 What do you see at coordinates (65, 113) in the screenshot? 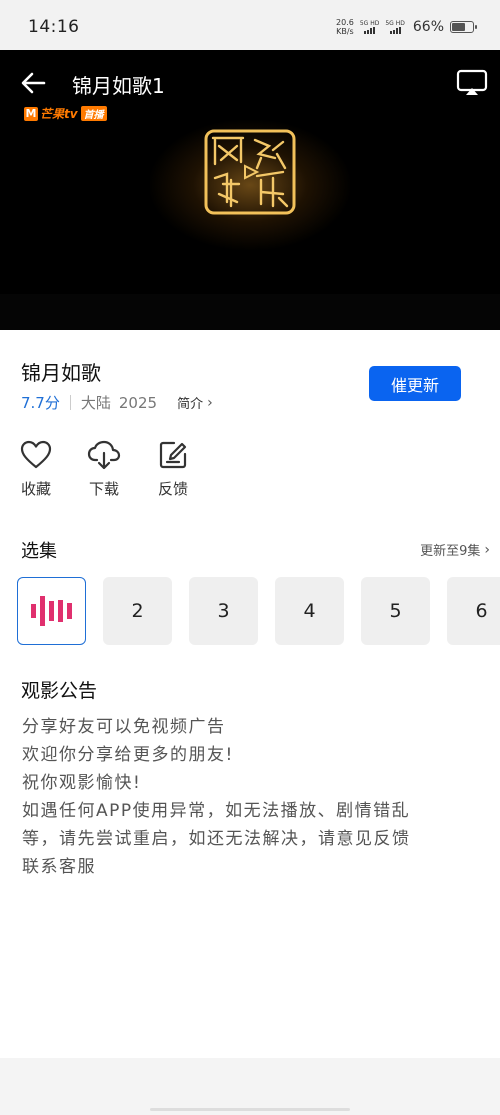
I see `platform-logo: M 芒果tv 首播` at bounding box center [65, 113].